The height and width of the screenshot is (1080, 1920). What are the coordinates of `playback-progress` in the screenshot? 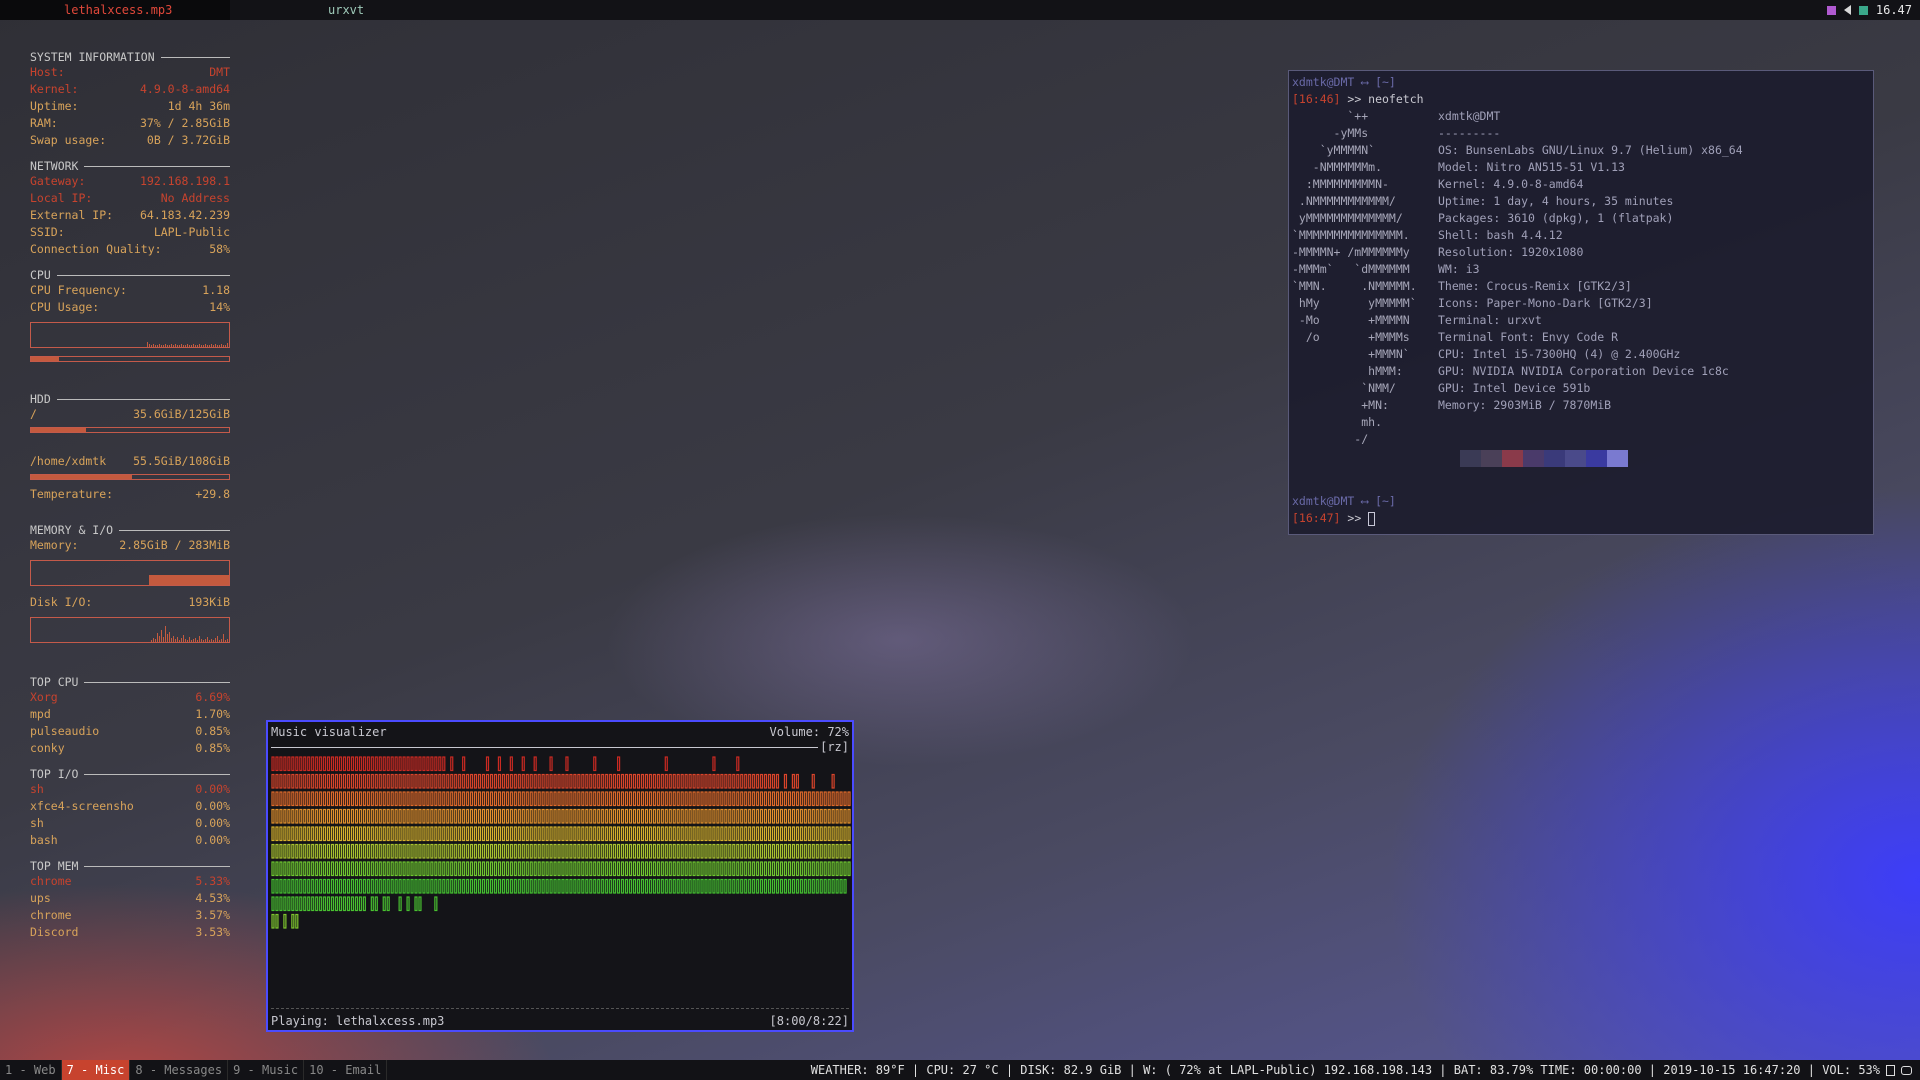 It's located at (560, 1009).